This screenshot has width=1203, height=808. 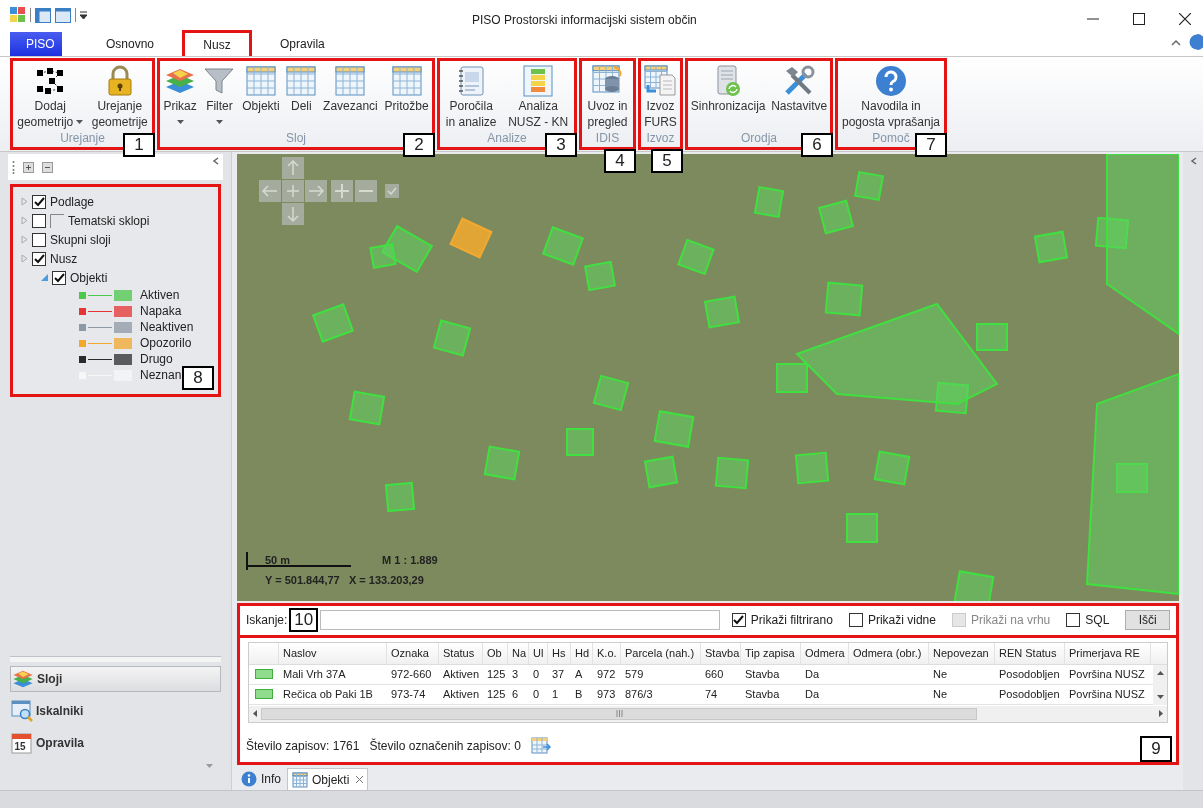 What do you see at coordinates (445, 746) in the screenshot?
I see `selected-count: Število označenih zapisov: 0` at bounding box center [445, 746].